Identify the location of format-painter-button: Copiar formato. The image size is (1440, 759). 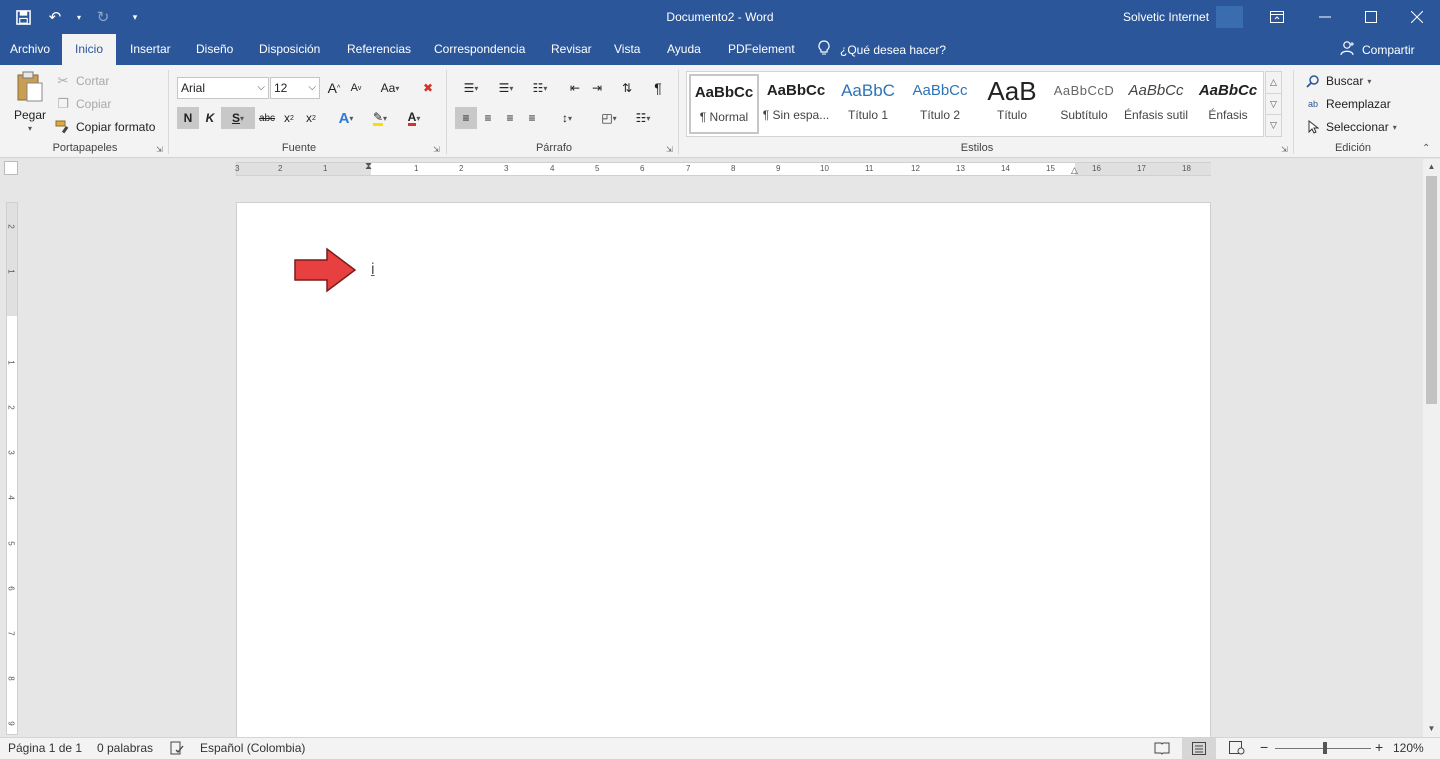
(104, 127).